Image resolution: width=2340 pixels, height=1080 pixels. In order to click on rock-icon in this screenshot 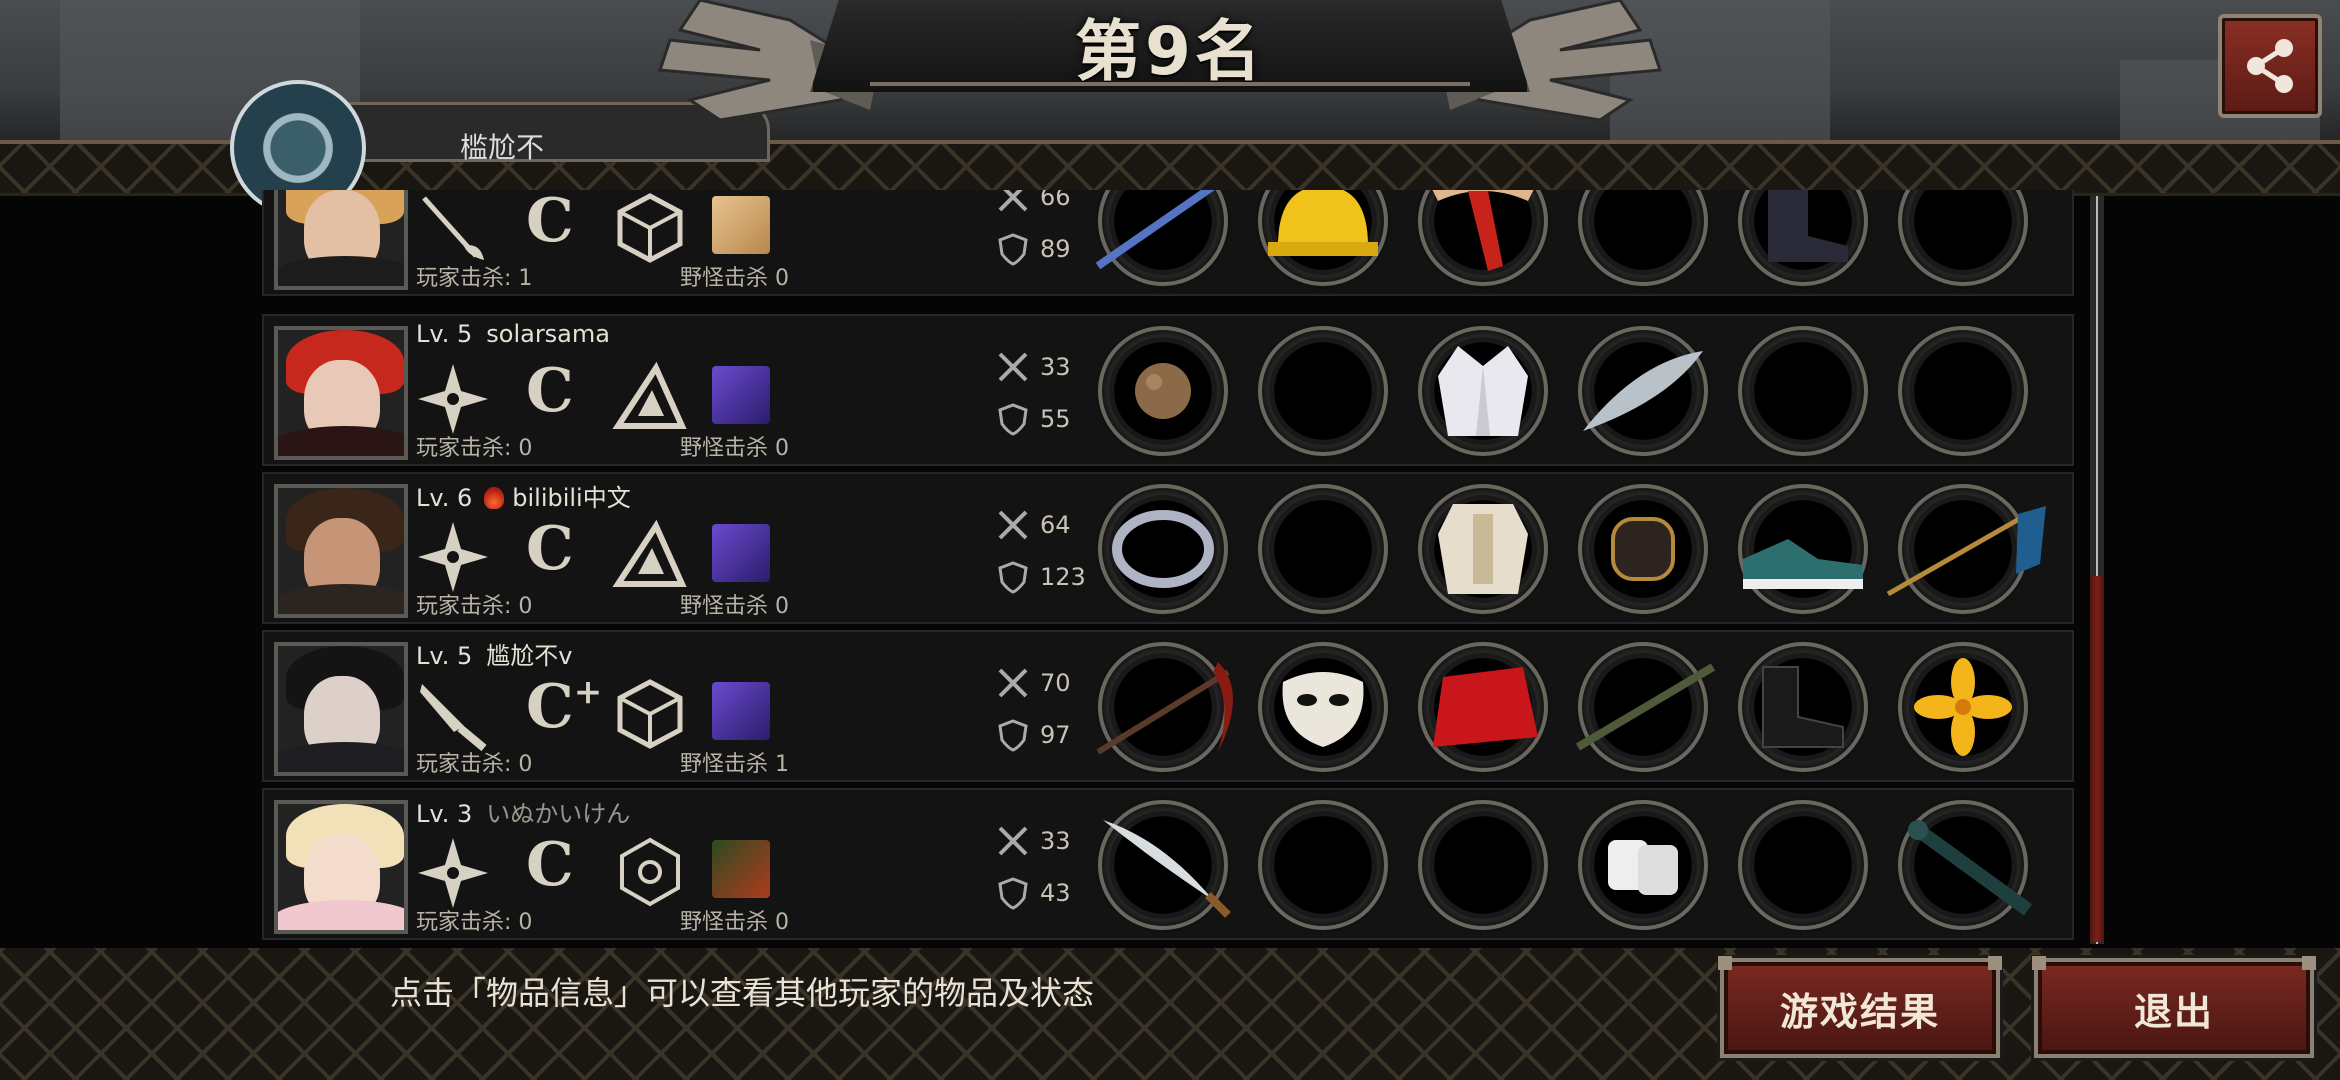, I will do `click(1163, 391)`.